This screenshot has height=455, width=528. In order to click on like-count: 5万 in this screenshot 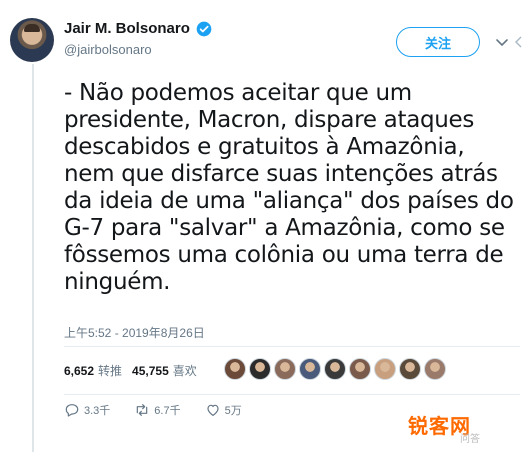, I will do `click(233, 411)`.